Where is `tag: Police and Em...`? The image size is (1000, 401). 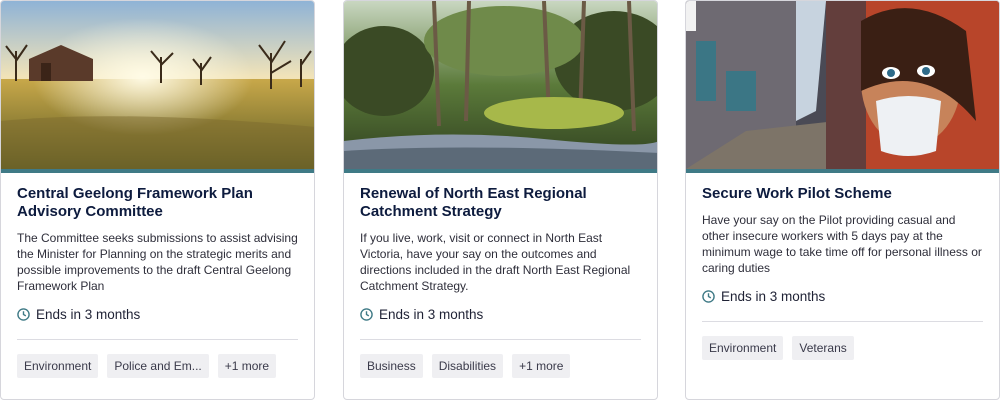 tag: Police and Em... is located at coordinates (158, 366).